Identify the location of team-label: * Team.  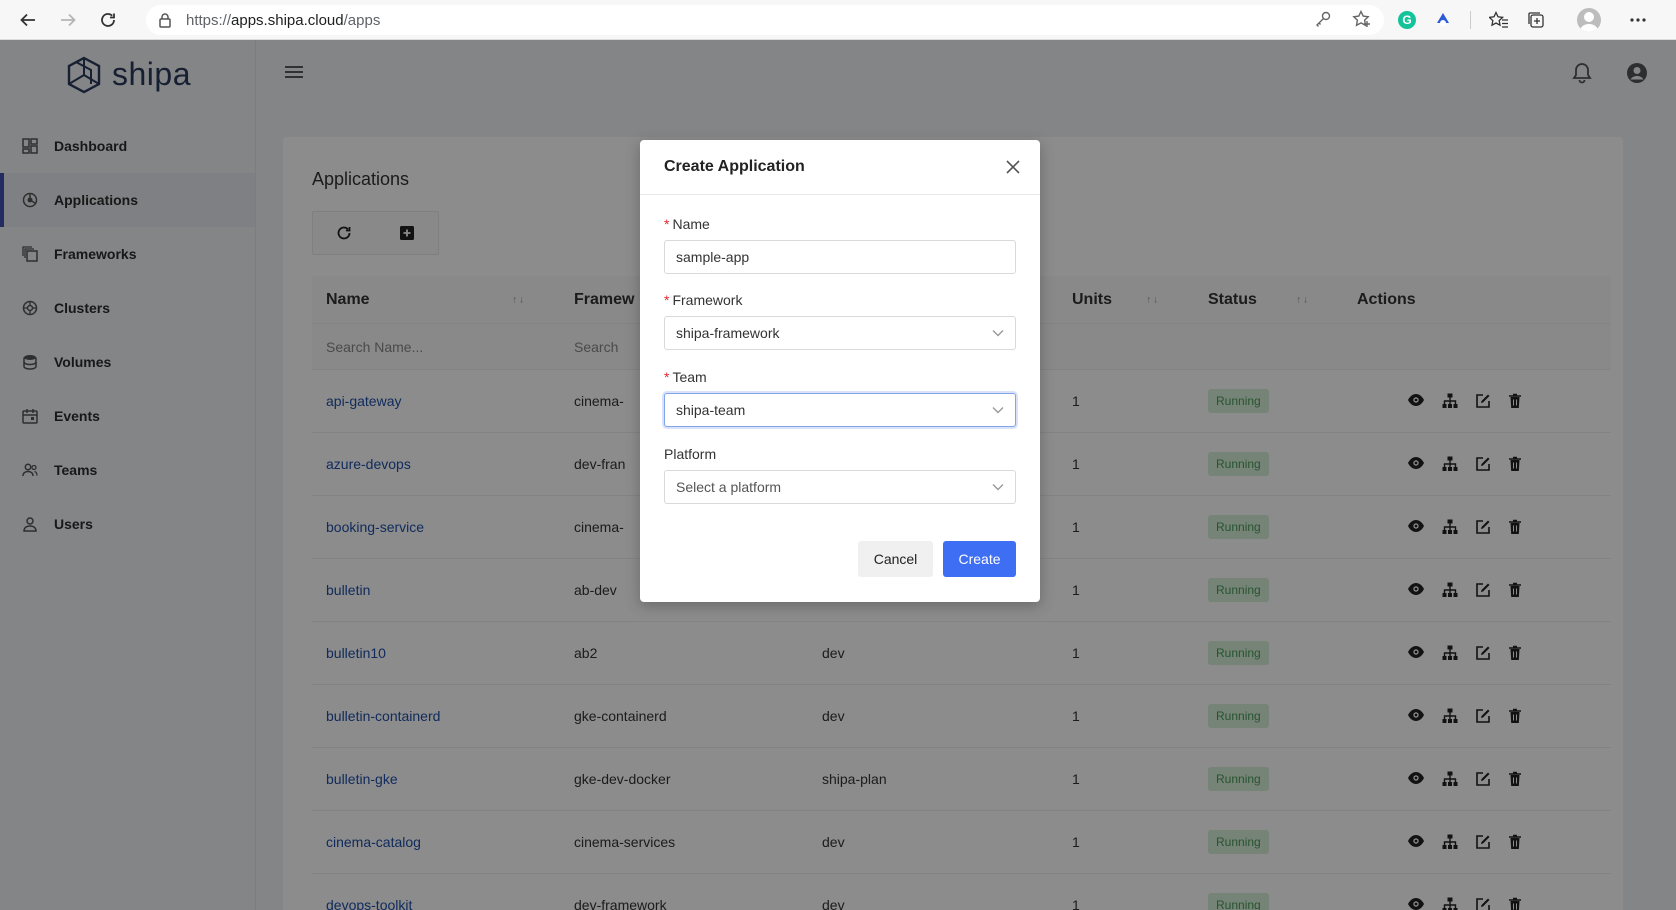
(685, 377).